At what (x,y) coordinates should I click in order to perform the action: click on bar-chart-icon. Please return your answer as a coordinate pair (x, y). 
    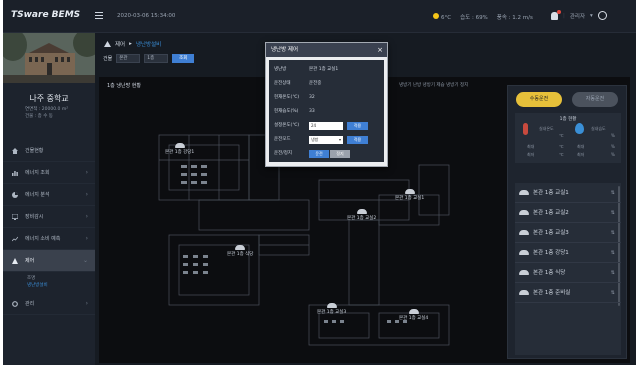
    Looking at the image, I should click on (15, 173).